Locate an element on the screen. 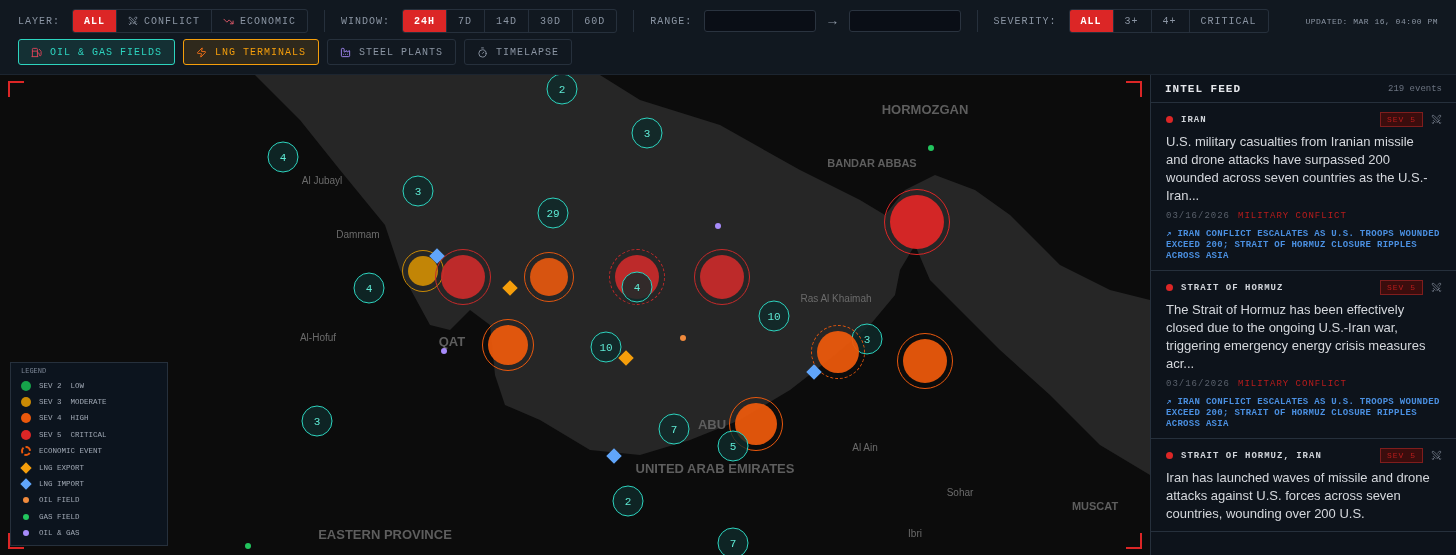  filter-option: 3+ is located at coordinates (1132, 21).